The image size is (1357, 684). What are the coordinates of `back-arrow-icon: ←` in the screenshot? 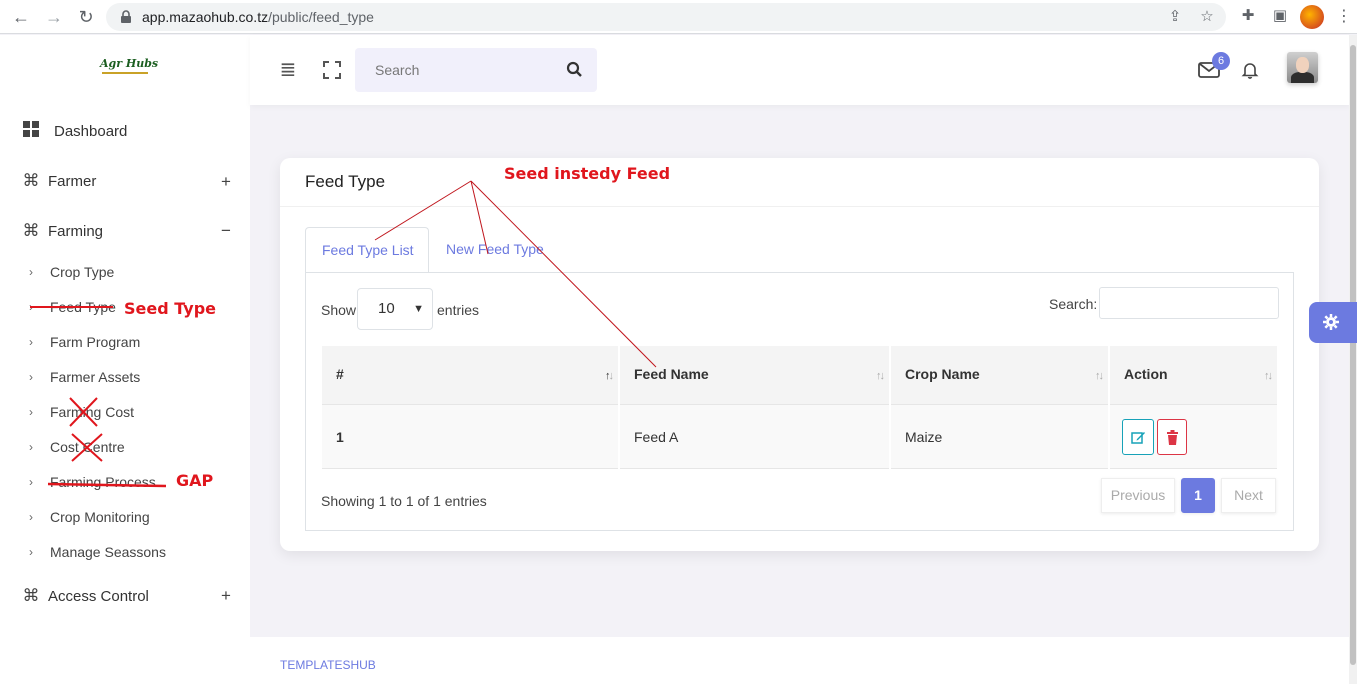 It's located at (21, 17).